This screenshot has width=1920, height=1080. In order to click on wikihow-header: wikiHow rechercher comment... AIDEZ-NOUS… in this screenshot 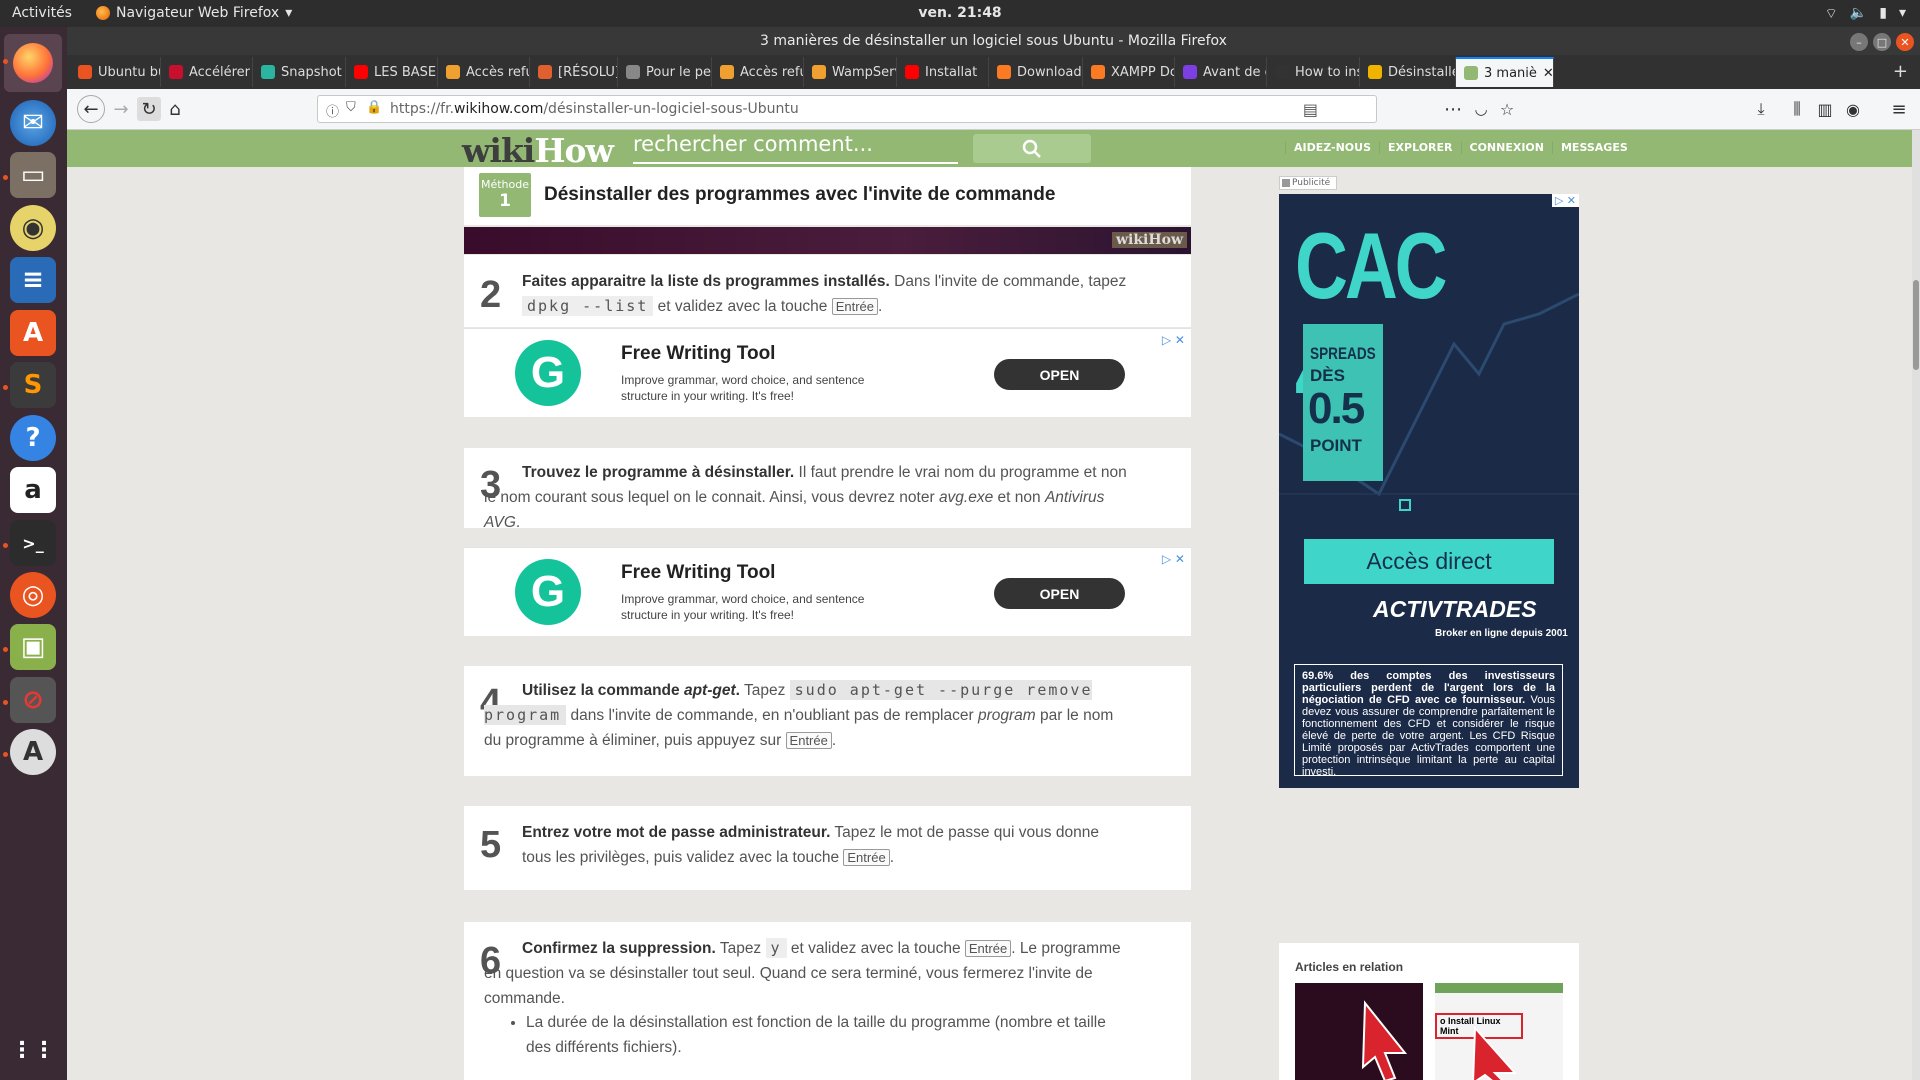, I will do `click(993, 150)`.